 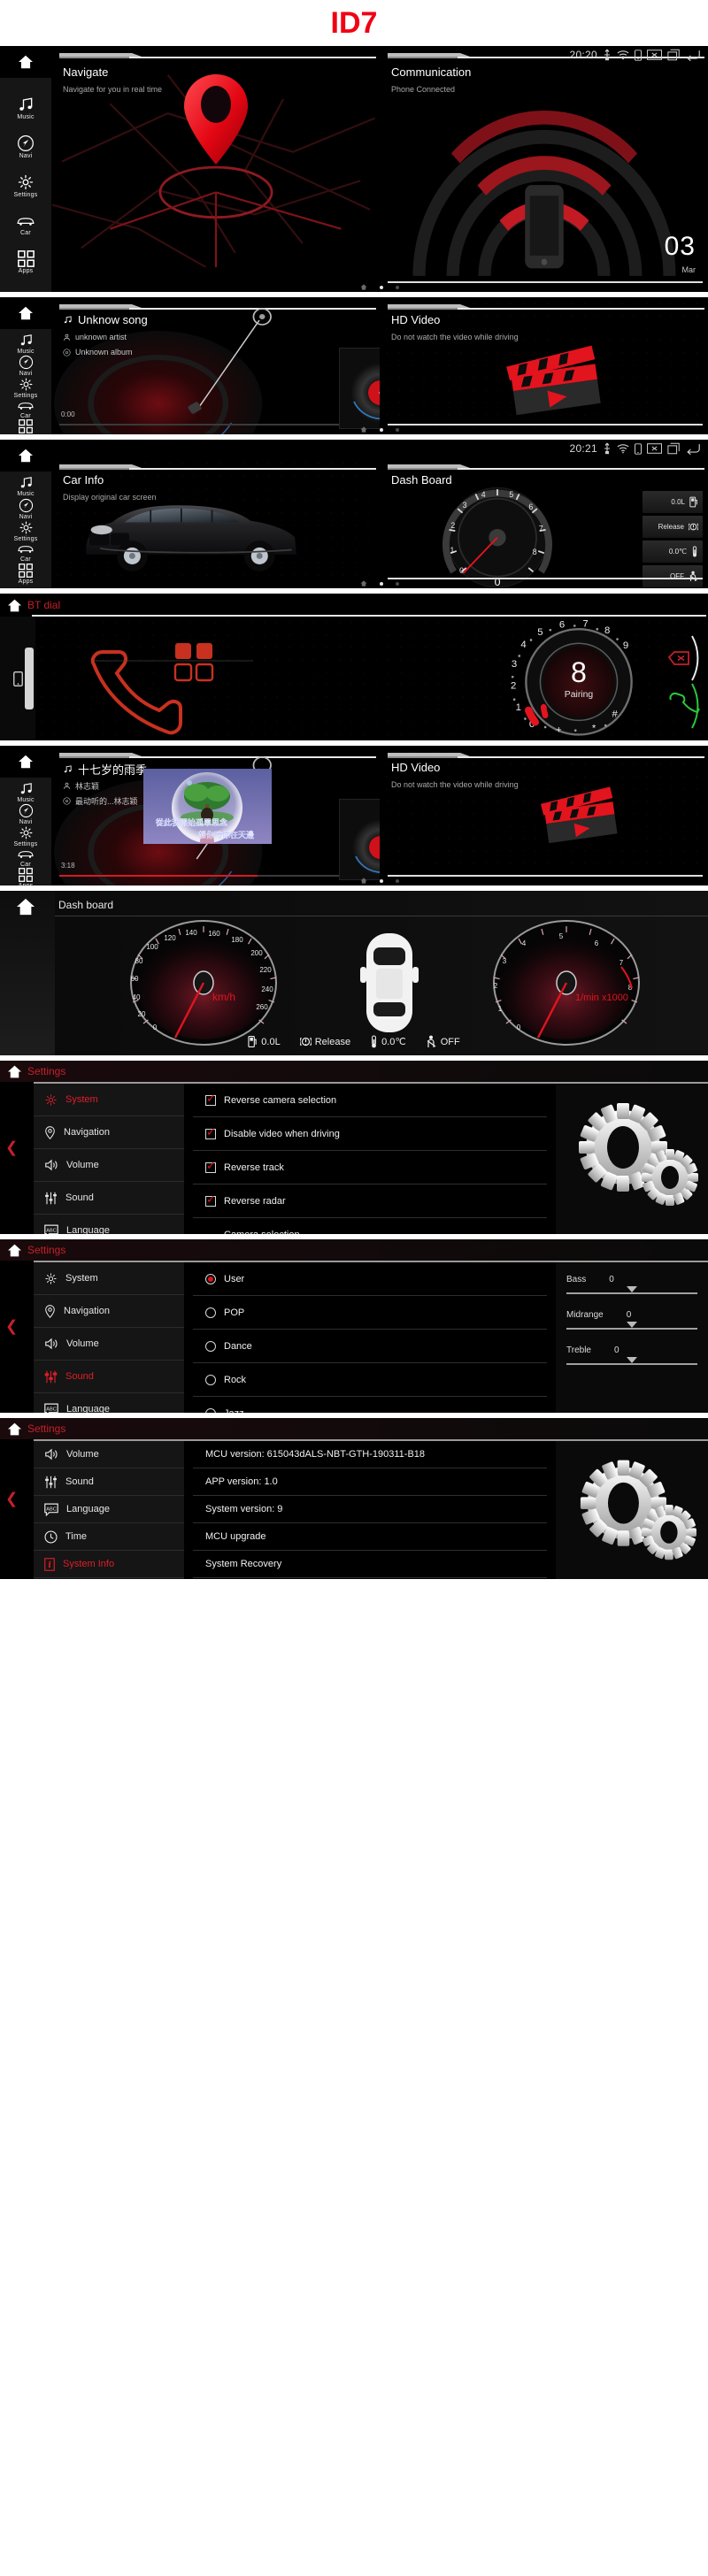 What do you see at coordinates (544, 169) in the screenshot?
I see `card-communication: Communication Phone Connected 03 Mar` at bounding box center [544, 169].